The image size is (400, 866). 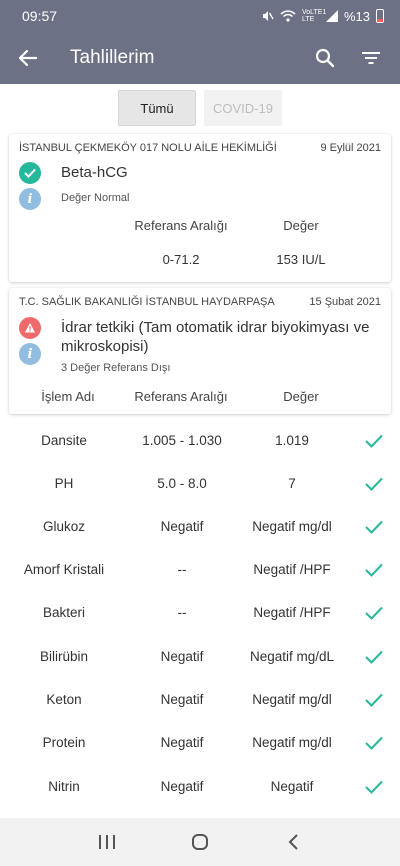 I want to click on system-nav-bar, so click(x=200, y=842).